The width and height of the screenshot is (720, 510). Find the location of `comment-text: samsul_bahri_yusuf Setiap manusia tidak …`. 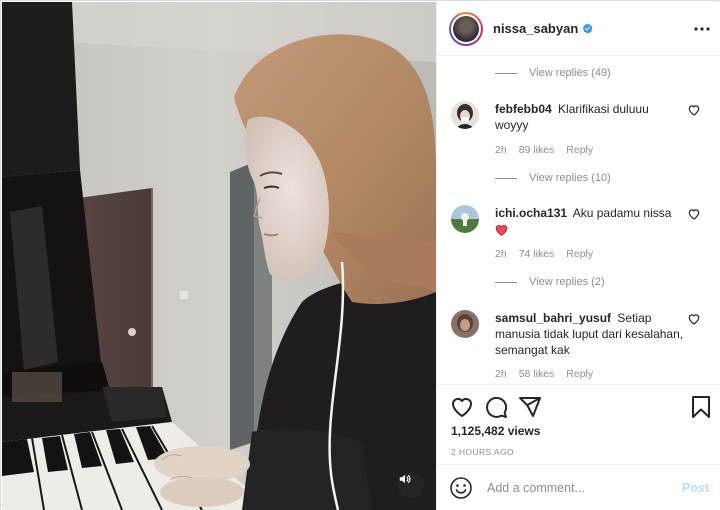

comment-text: samsul_bahri_yusuf Setiap manusia tidak … is located at coordinates (590, 334).